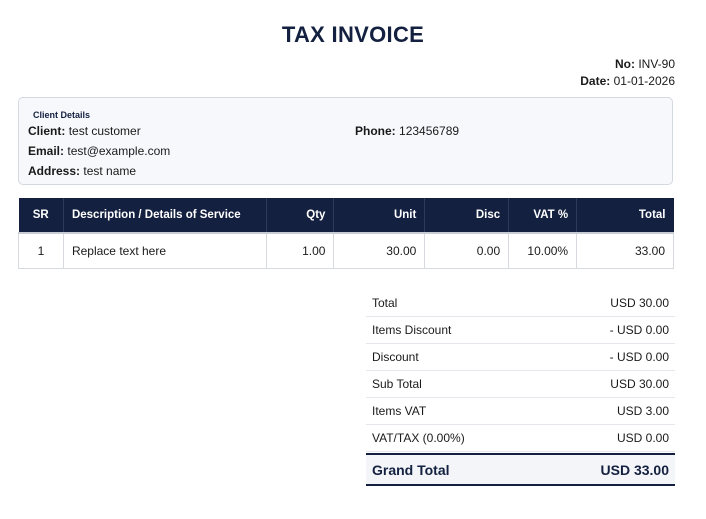 This screenshot has height=519, width=706. What do you see at coordinates (520, 330) in the screenshot?
I see `totals-row-items-discount: Items Discount - USD 0.00` at bounding box center [520, 330].